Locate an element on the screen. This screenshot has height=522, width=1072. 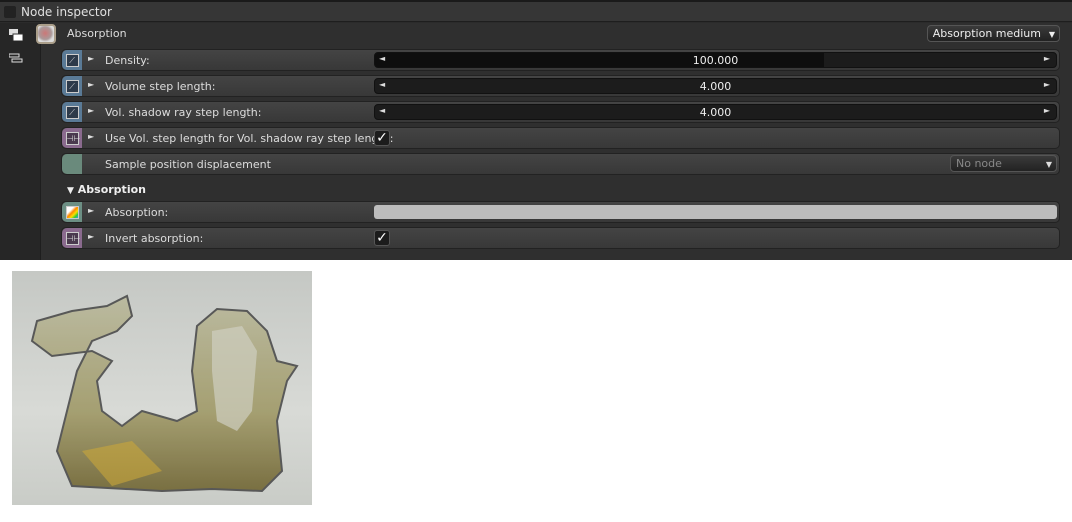
absorption-row: ► Absorption: is located at coordinates (560, 212).